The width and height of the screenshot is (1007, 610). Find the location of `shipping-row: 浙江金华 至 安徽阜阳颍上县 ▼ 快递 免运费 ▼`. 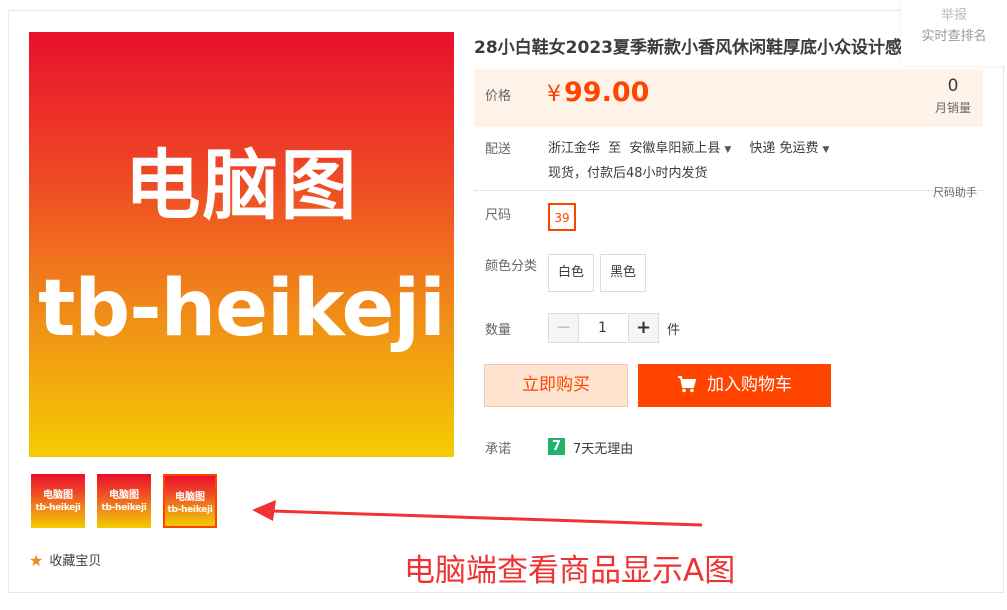

shipping-row: 浙江金华 至 安徽阜阳颍上县 ▼ 快递 免运费 ▼ is located at coordinates (695, 146).